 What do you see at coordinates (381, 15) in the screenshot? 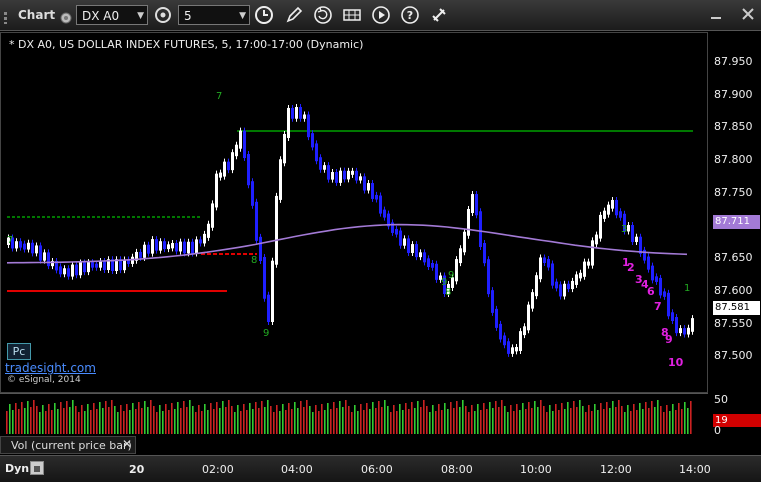
I see `play-icon` at bounding box center [381, 15].